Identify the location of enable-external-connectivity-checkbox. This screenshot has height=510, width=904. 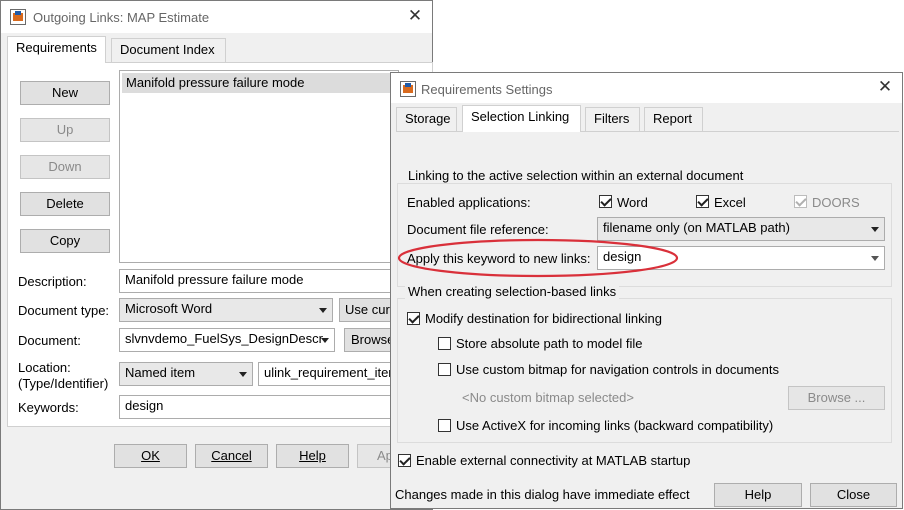
(404, 460).